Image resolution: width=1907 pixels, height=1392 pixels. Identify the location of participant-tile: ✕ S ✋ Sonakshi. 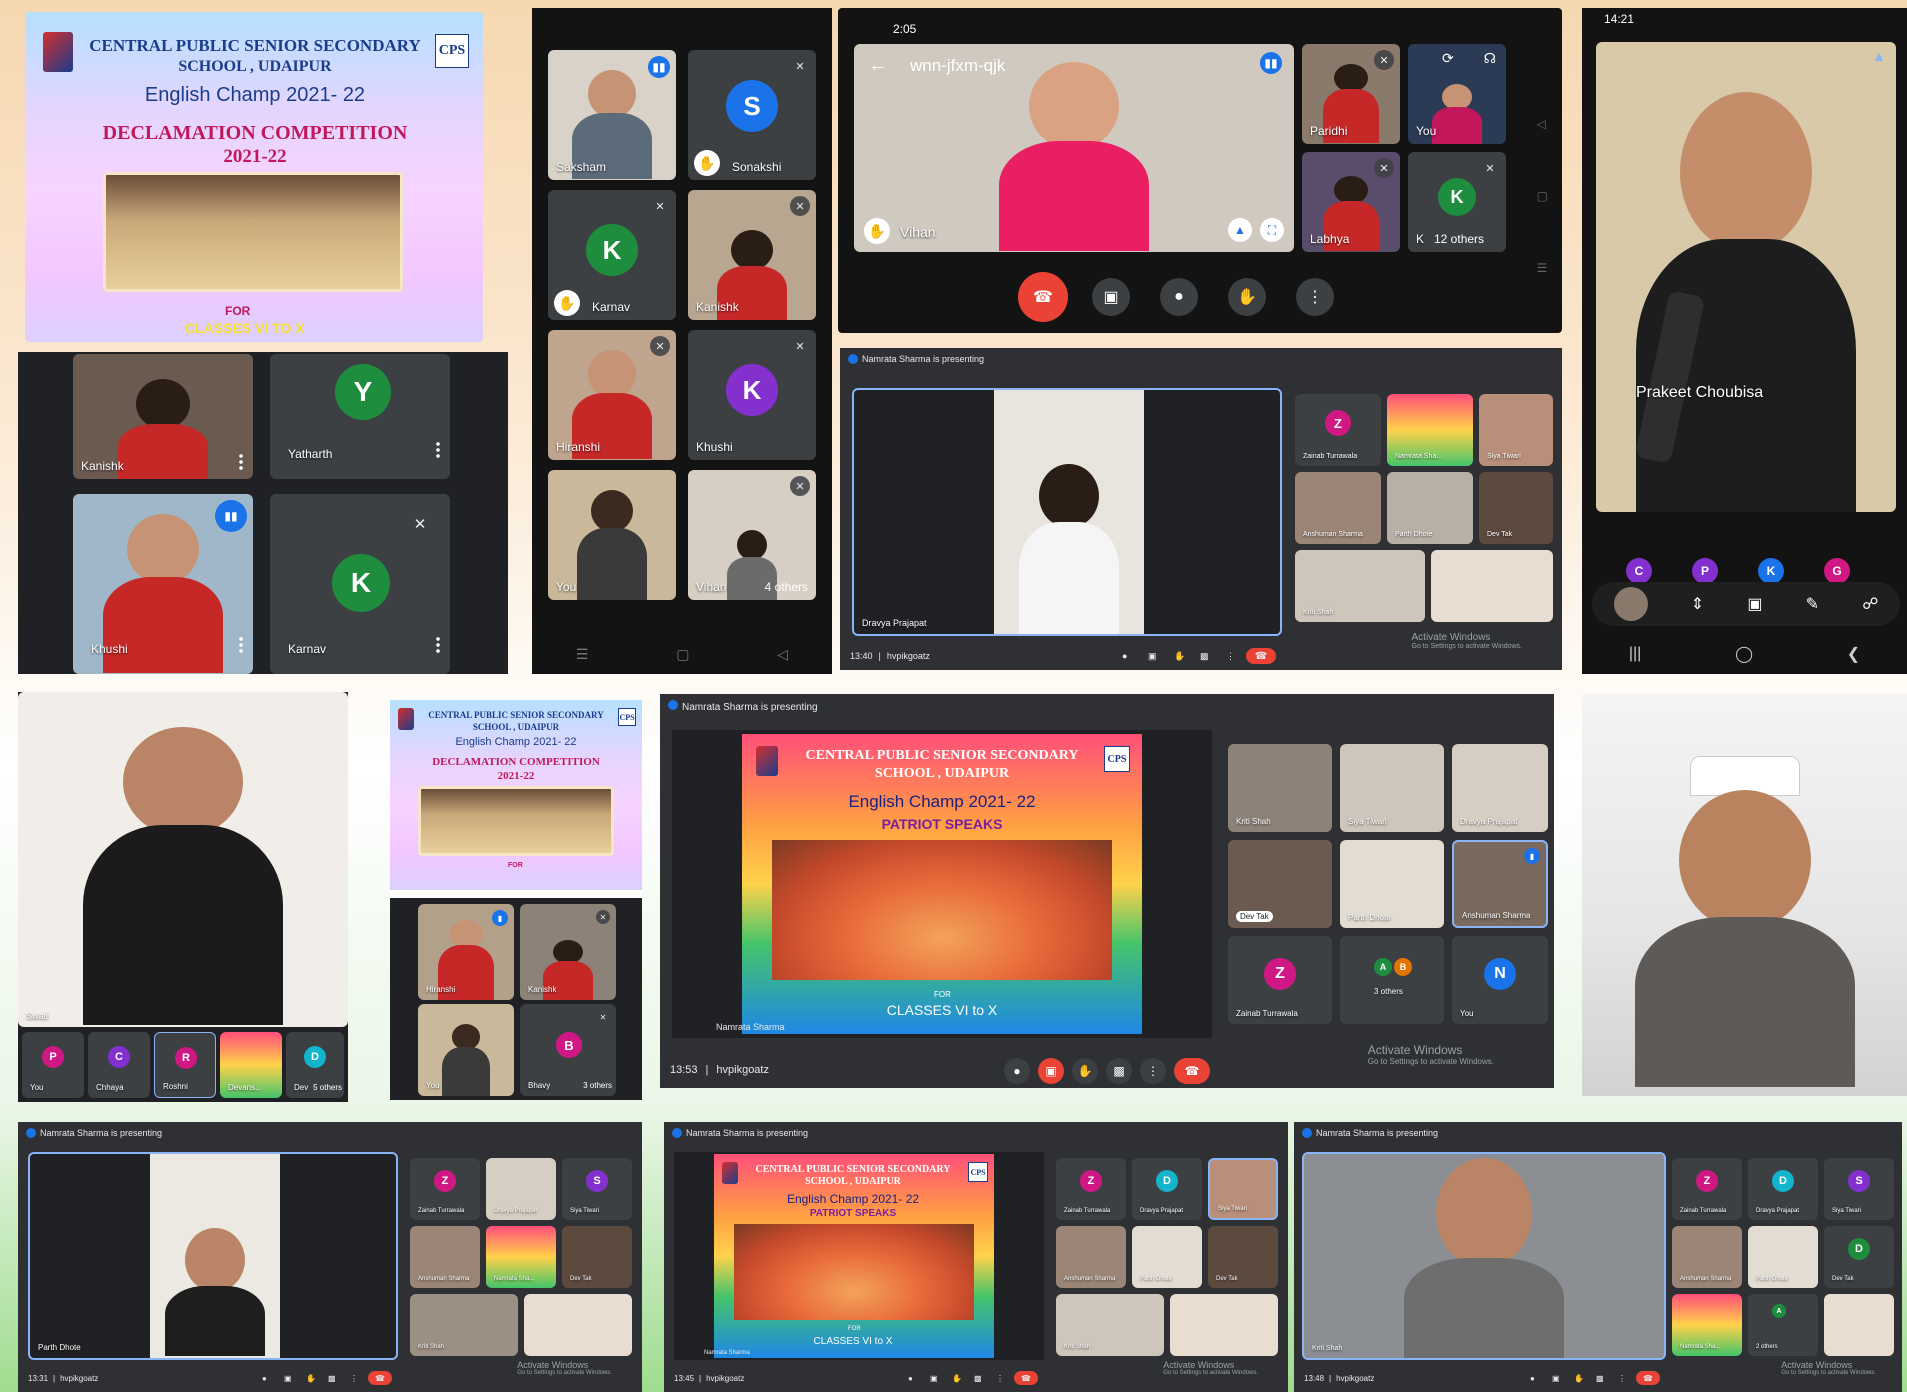
(752, 115).